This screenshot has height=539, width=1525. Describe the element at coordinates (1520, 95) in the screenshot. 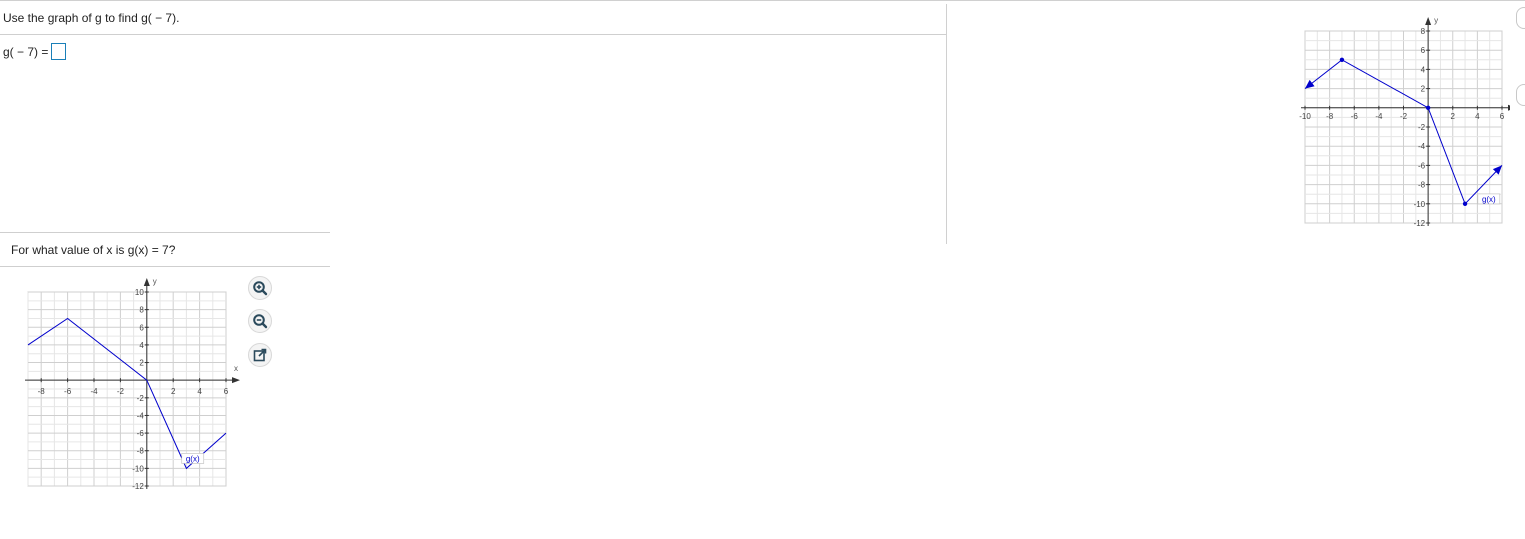

I see `edge-tab-bottom` at that location.